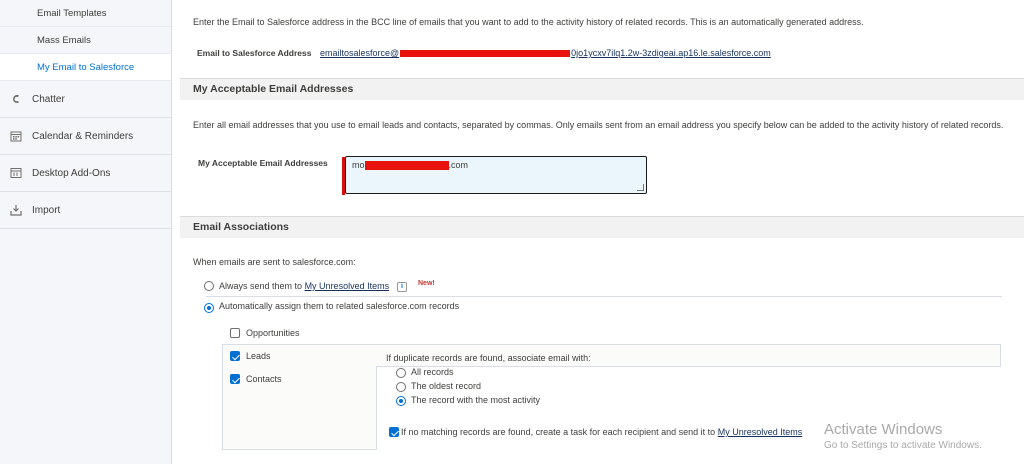  I want to click on section-header-acceptable-addresses: My Acceptable Email Addresses, so click(602, 89).